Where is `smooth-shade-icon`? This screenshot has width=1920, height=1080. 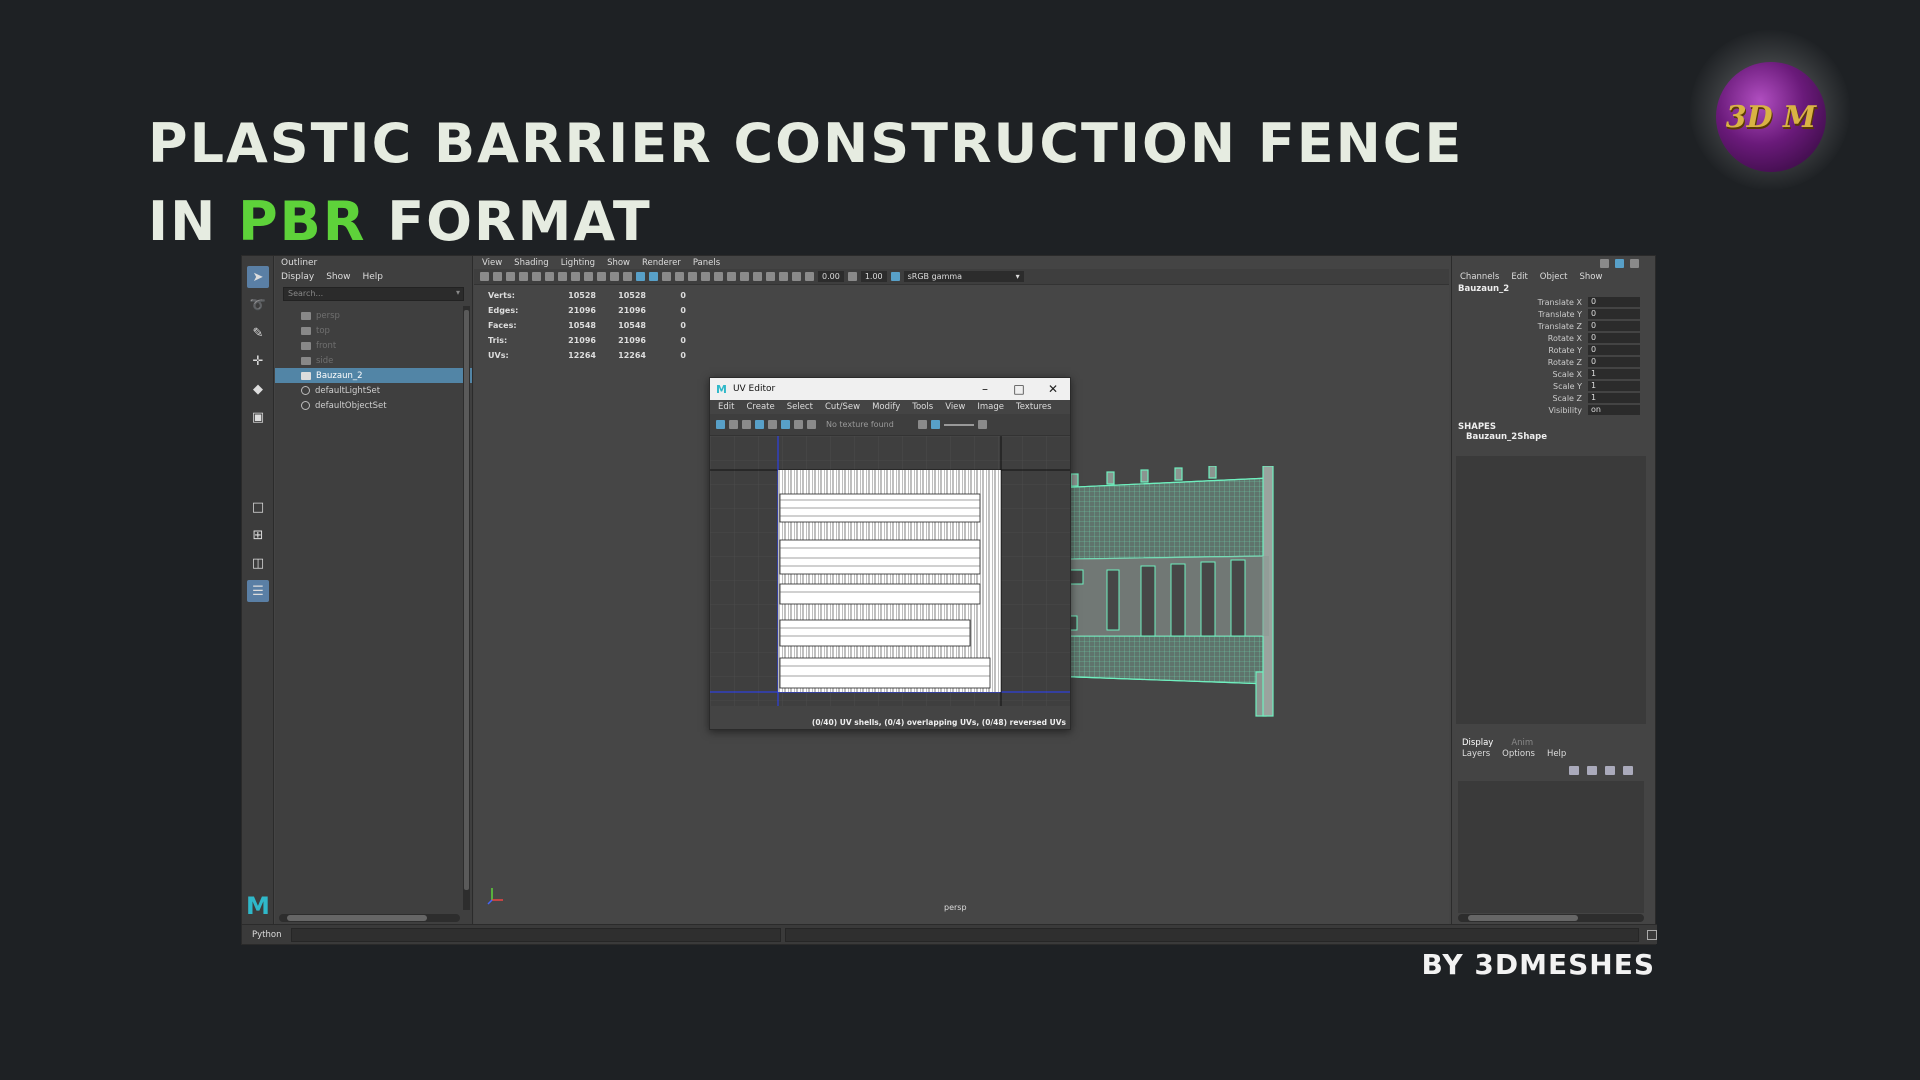
smooth-shade-icon is located at coordinates (640, 276).